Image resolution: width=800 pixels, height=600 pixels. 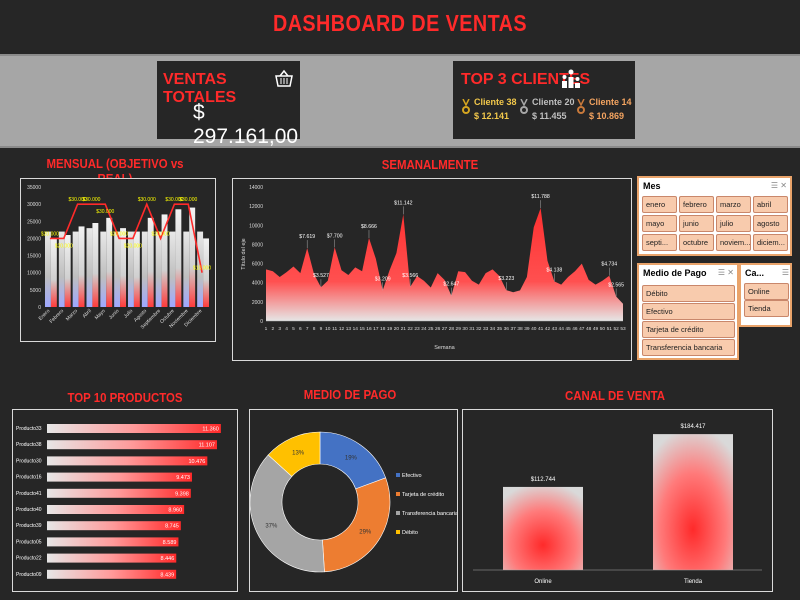 I want to click on data-label: 13%, so click(x=298, y=454).